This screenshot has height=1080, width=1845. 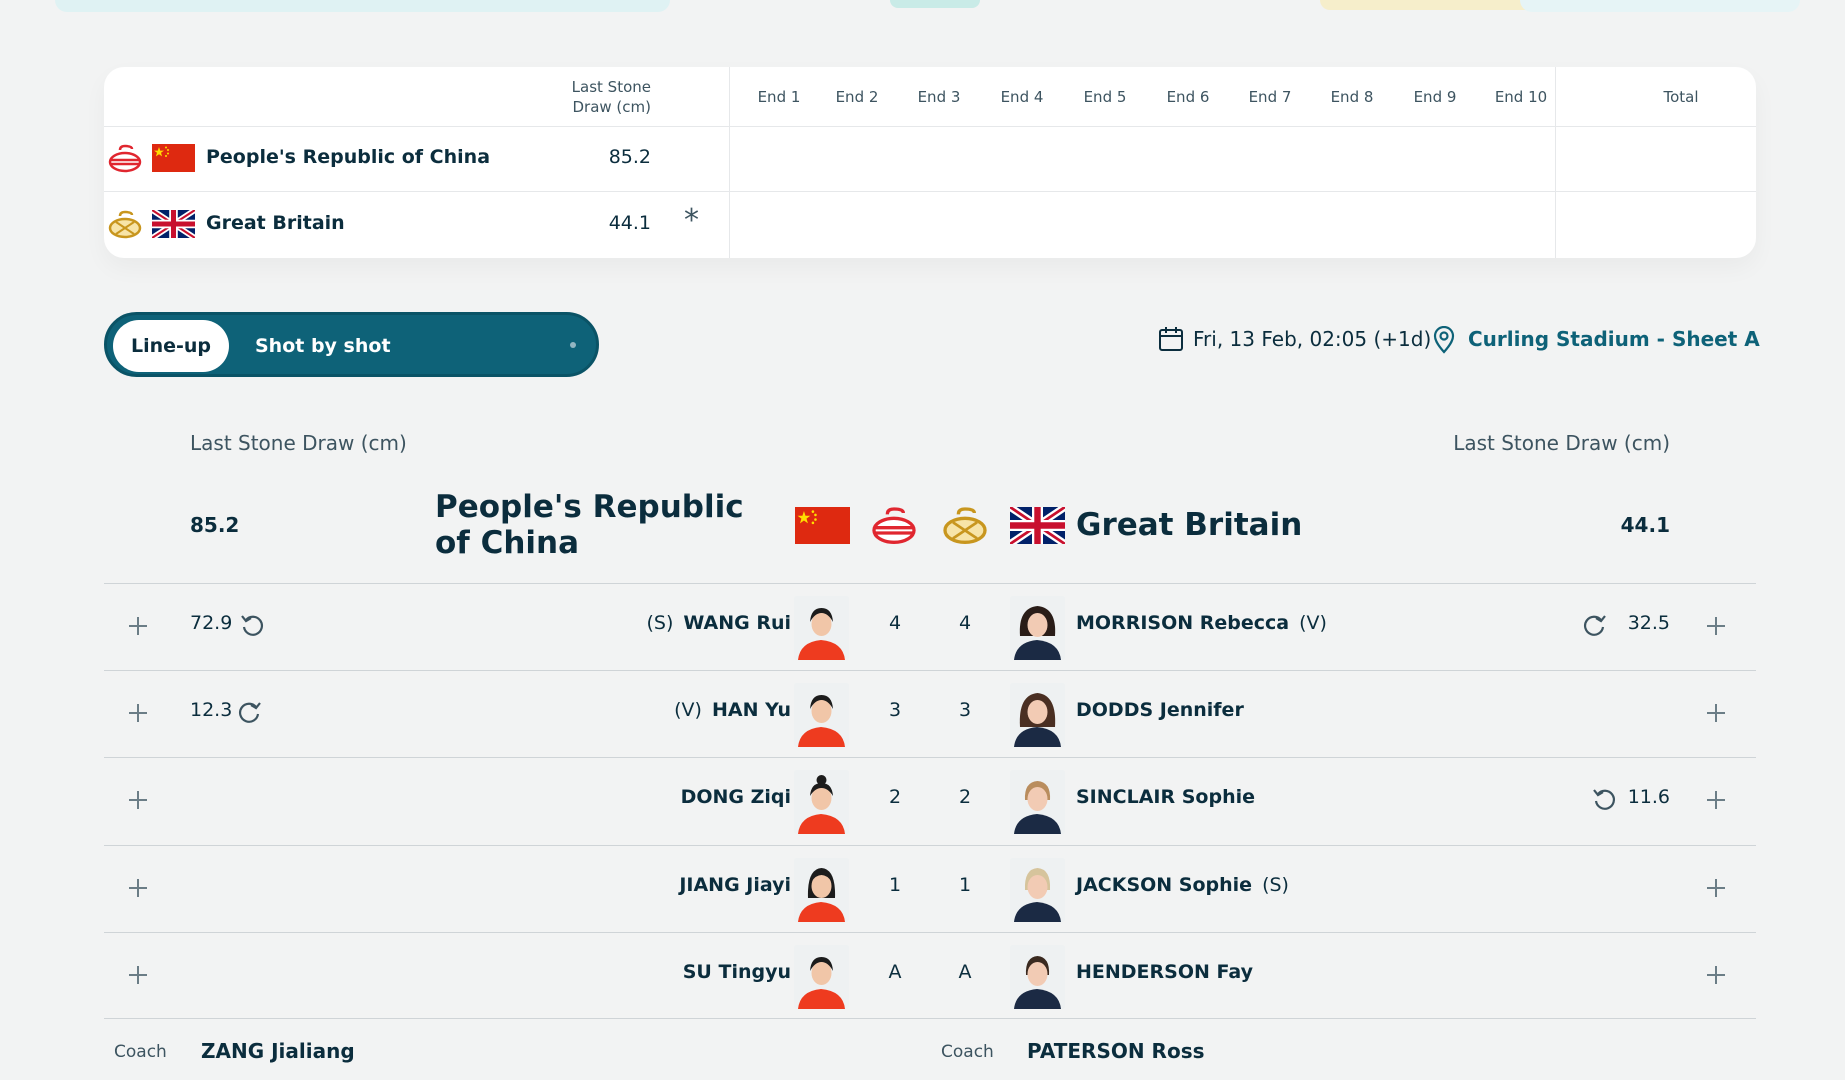 What do you see at coordinates (736, 972) in the screenshot?
I see `player-name-text: SU Tingyu` at bounding box center [736, 972].